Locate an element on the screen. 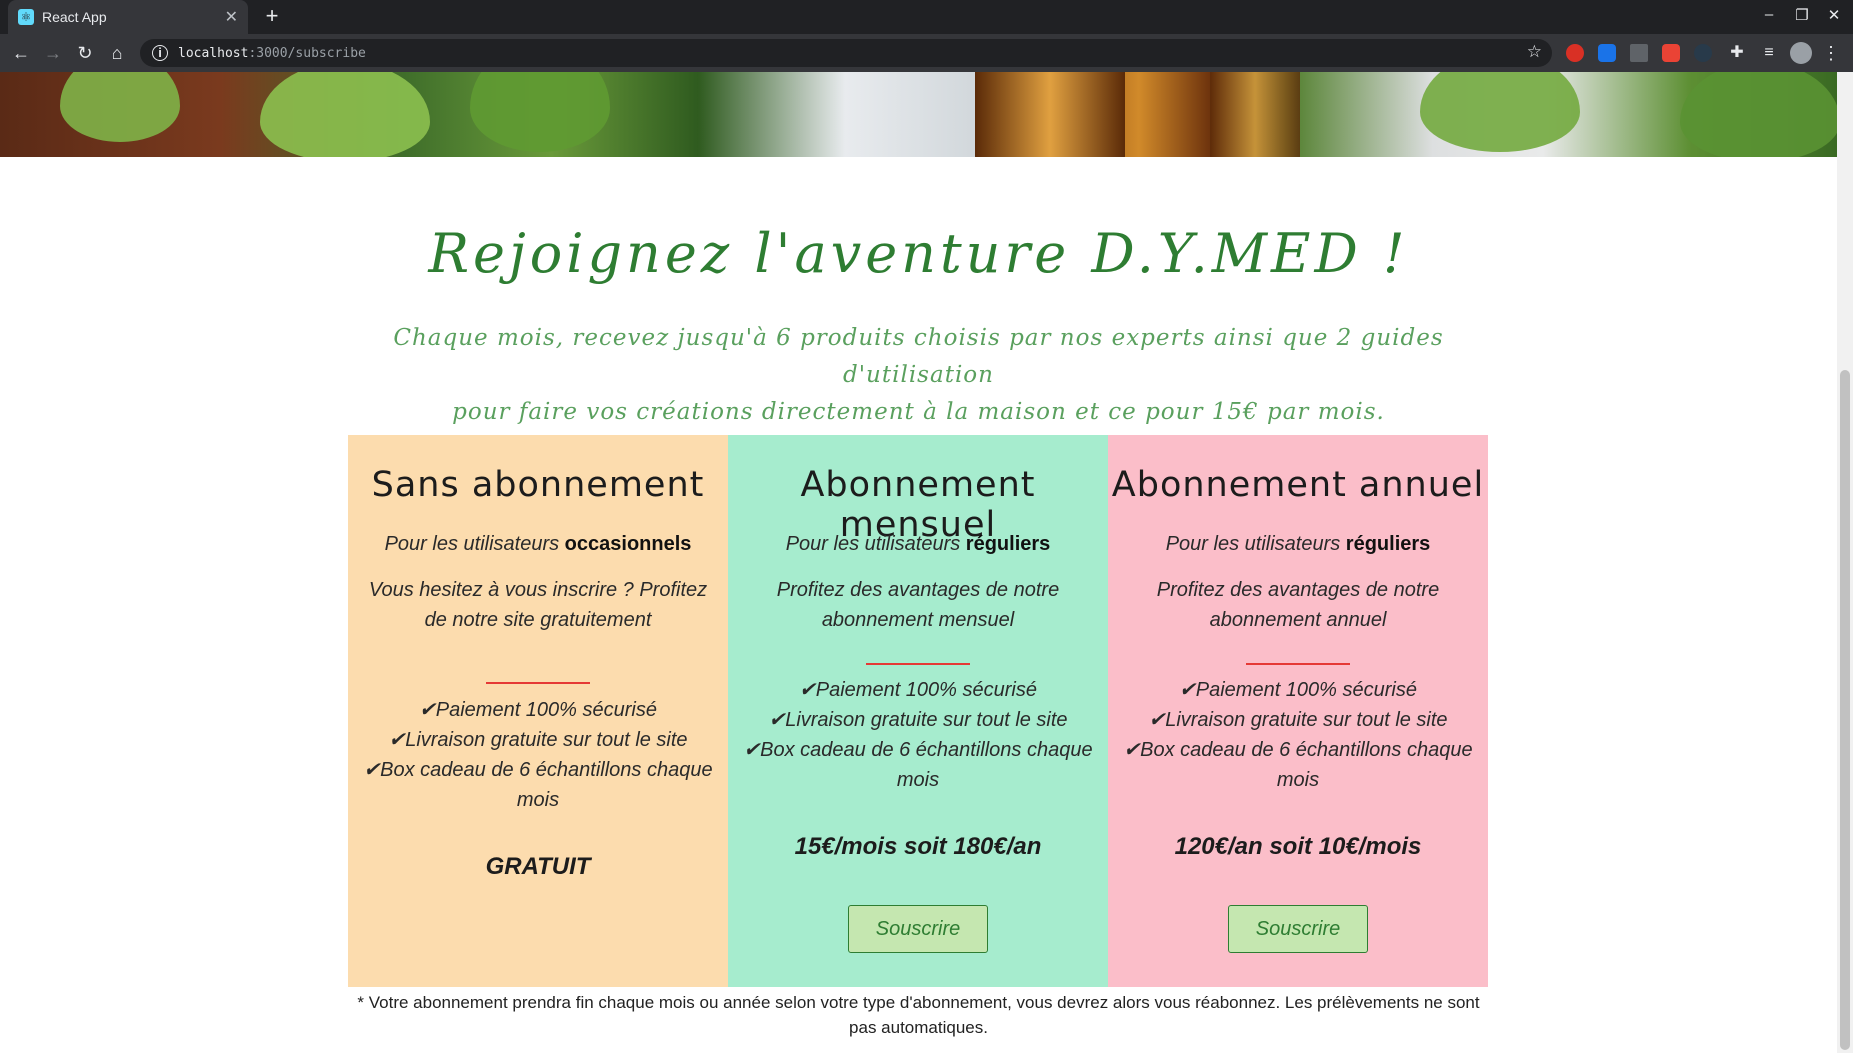  extension-red-icon is located at coordinates (1575, 53).